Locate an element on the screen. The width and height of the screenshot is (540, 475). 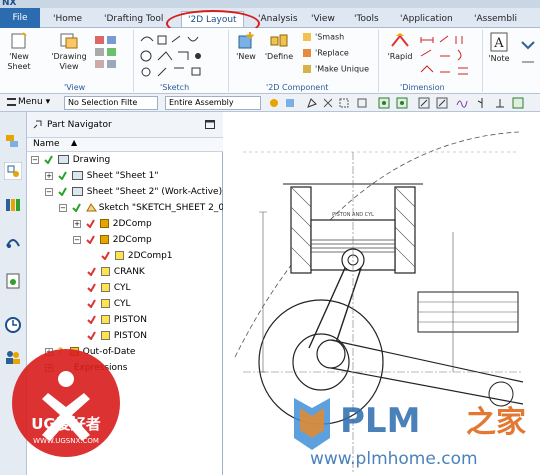
pin-icon is located at coordinates (37, 124).